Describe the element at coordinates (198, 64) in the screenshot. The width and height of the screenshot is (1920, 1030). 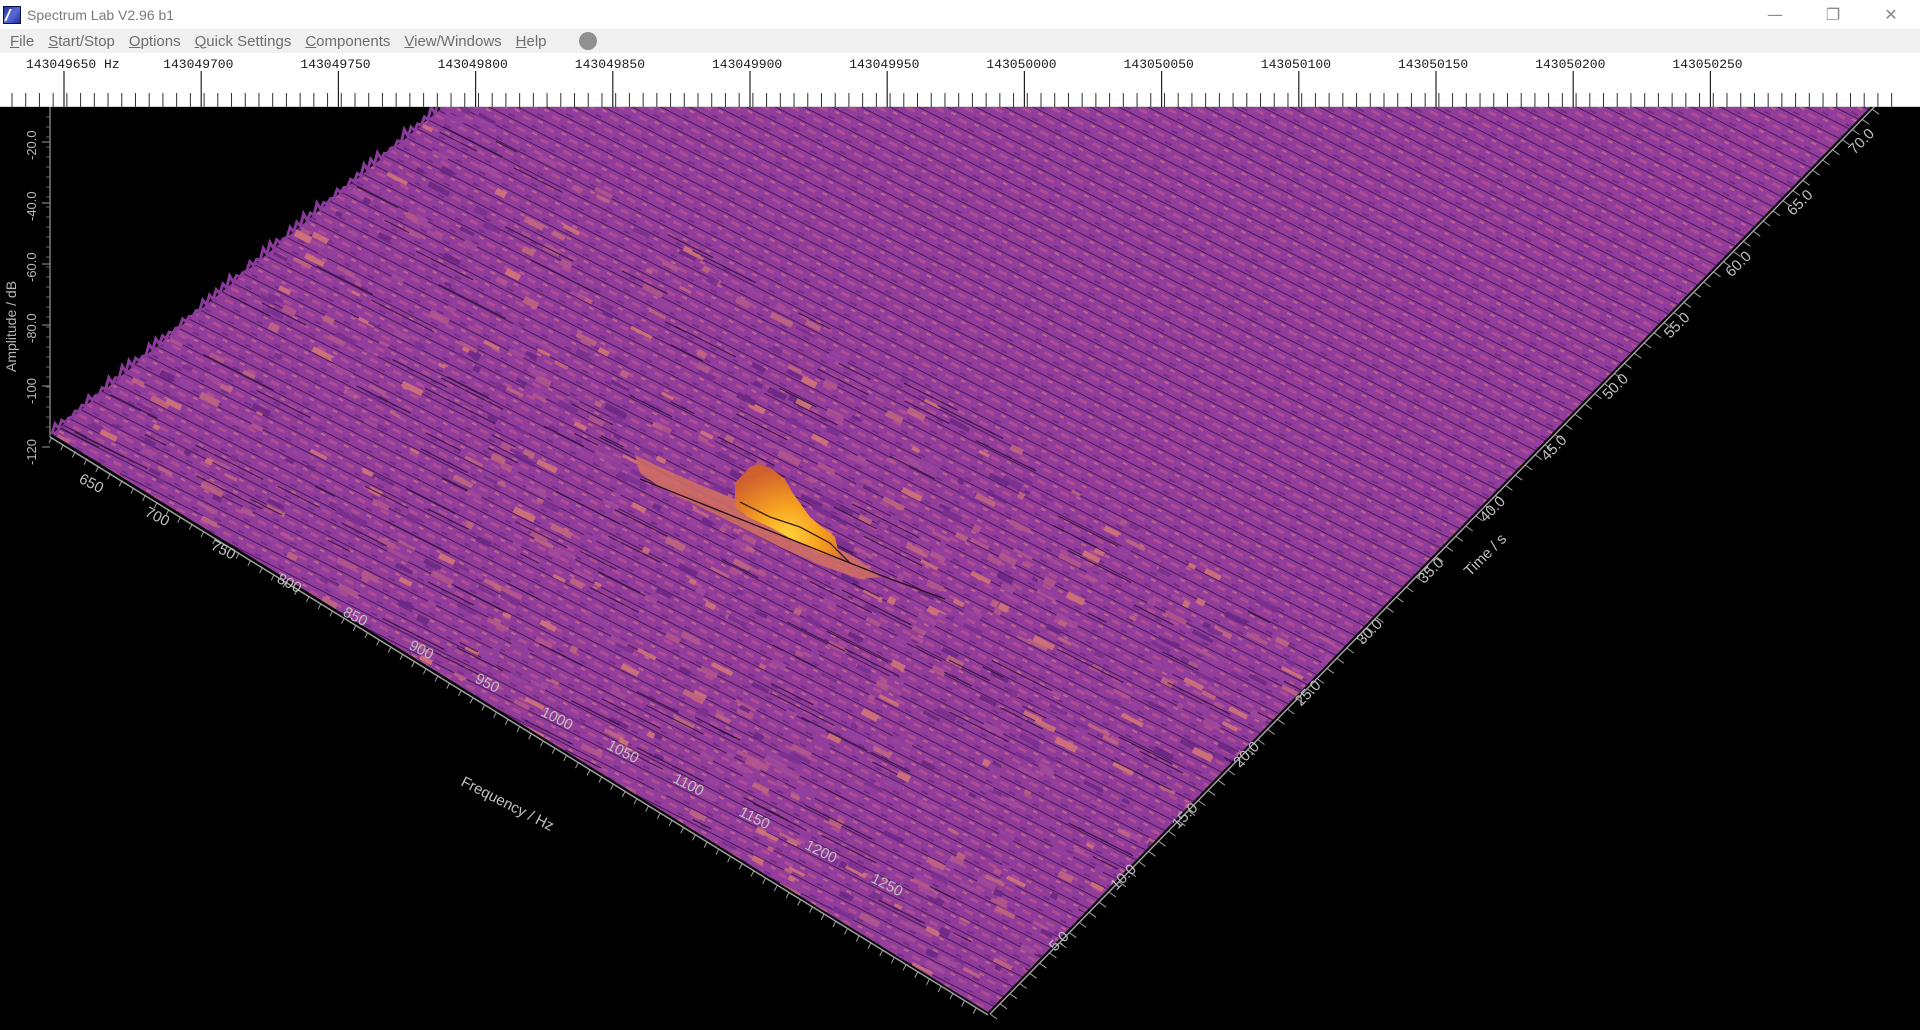
I see `frequency-scale-label: 143049700` at that location.